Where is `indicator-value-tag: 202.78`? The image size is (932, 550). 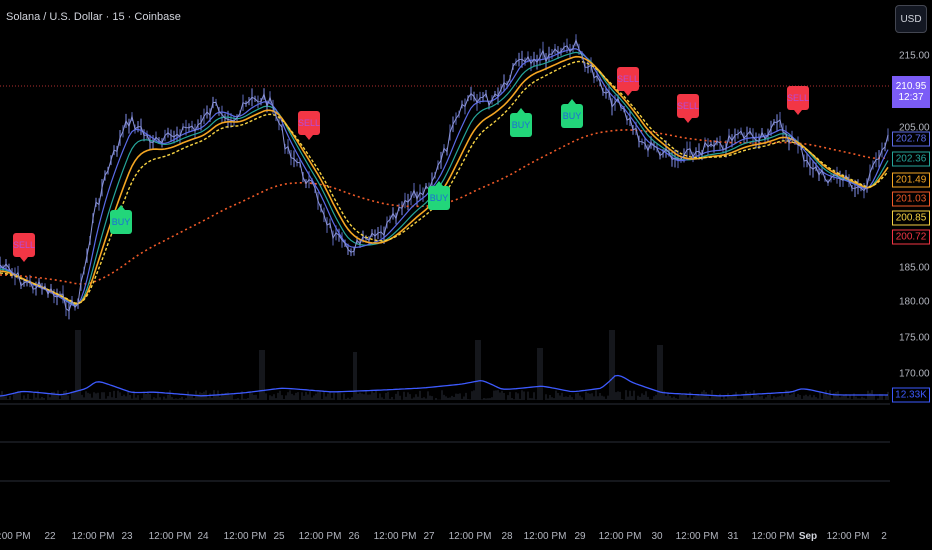
indicator-value-tag: 202.78 is located at coordinates (911, 139).